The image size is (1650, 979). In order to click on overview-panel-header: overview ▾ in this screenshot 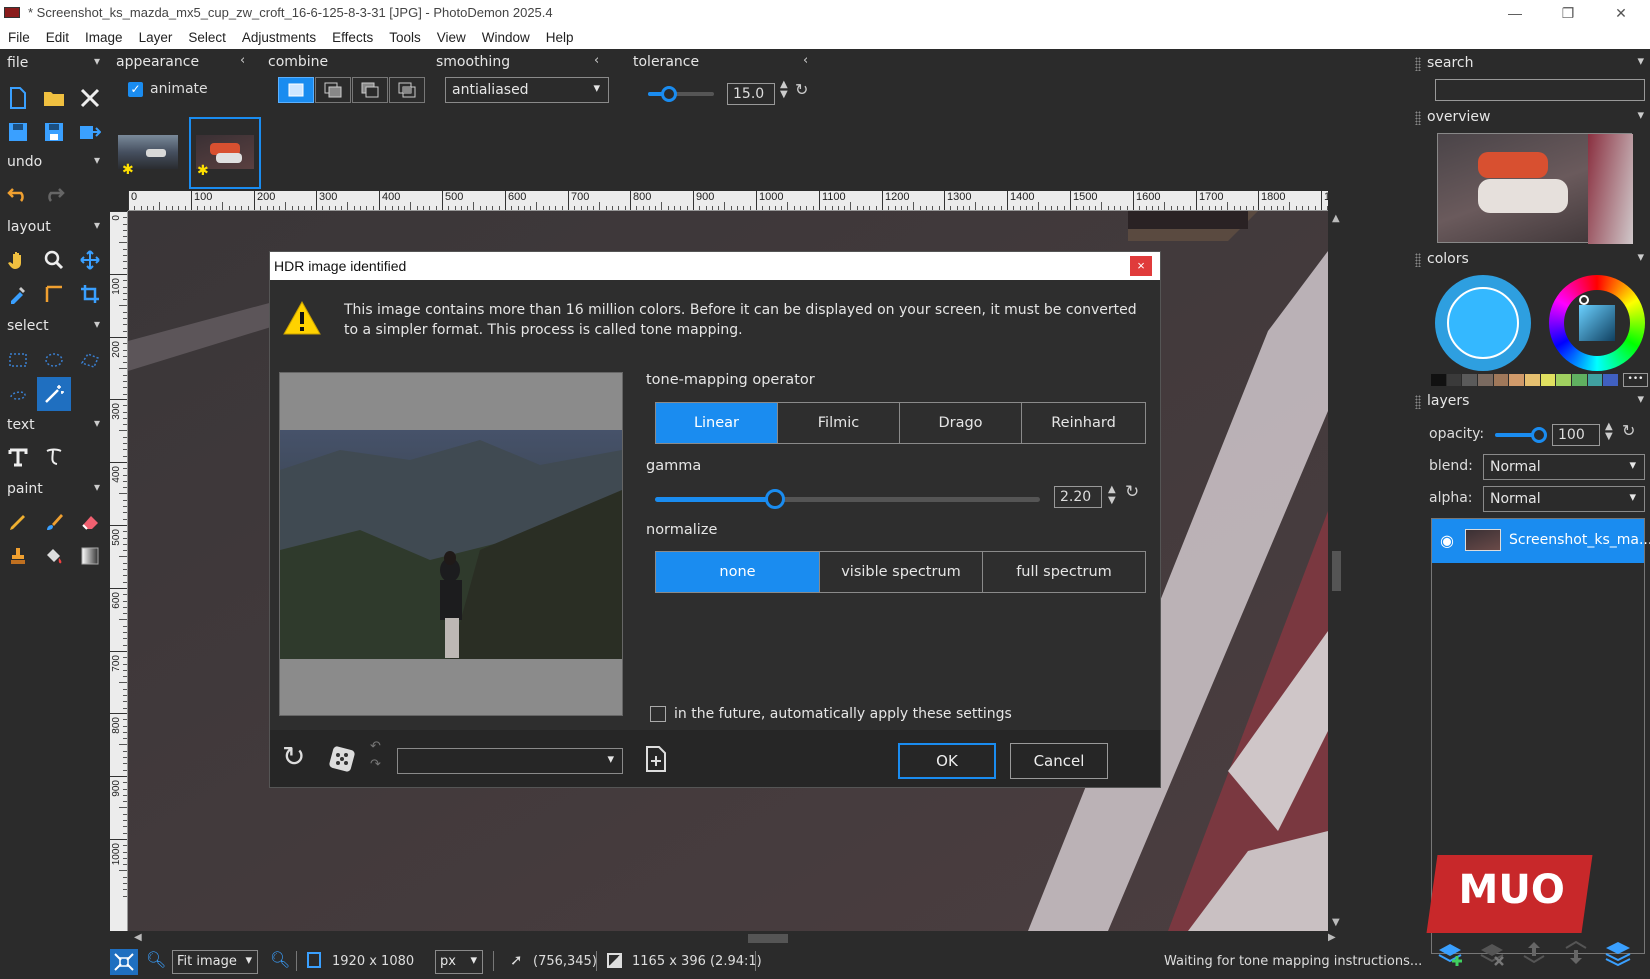, I will do `click(1531, 118)`.